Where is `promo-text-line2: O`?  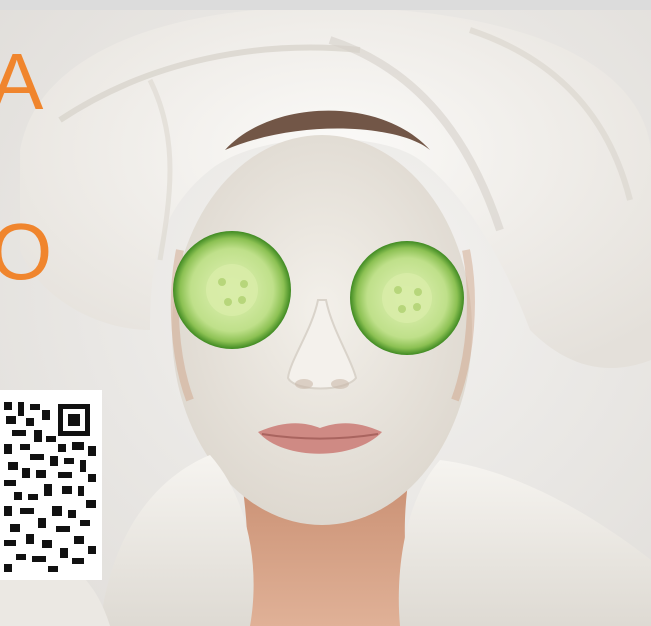
promo-text-line2: O is located at coordinates (26, 251).